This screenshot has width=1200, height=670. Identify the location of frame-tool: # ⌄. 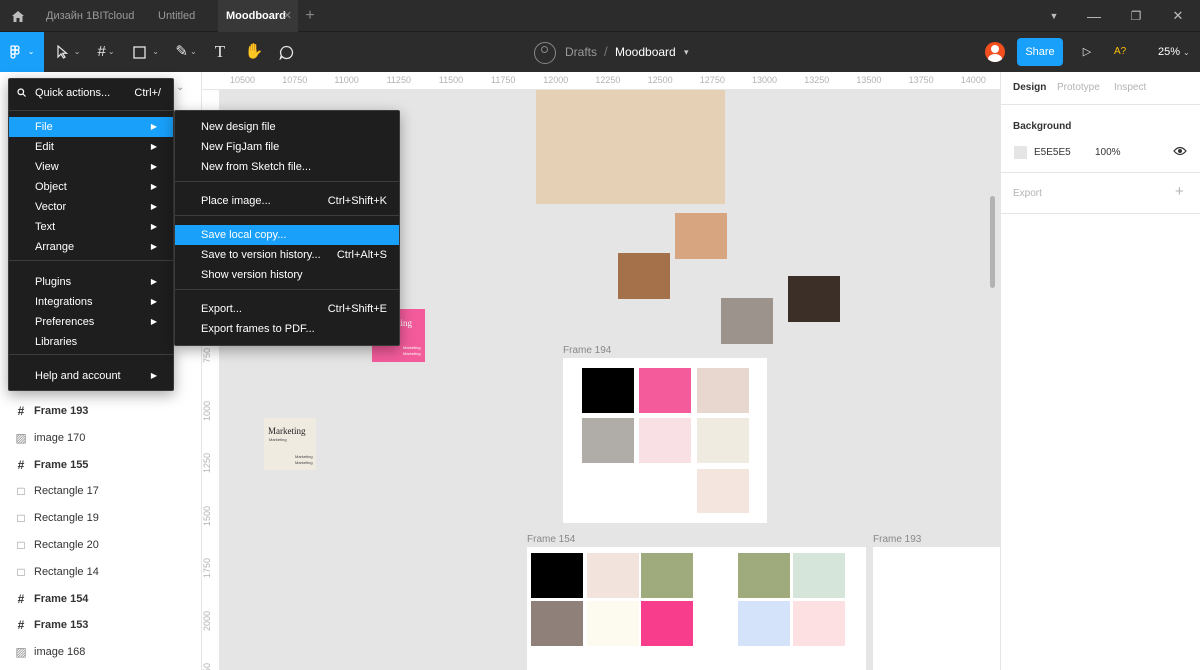
(106, 52).